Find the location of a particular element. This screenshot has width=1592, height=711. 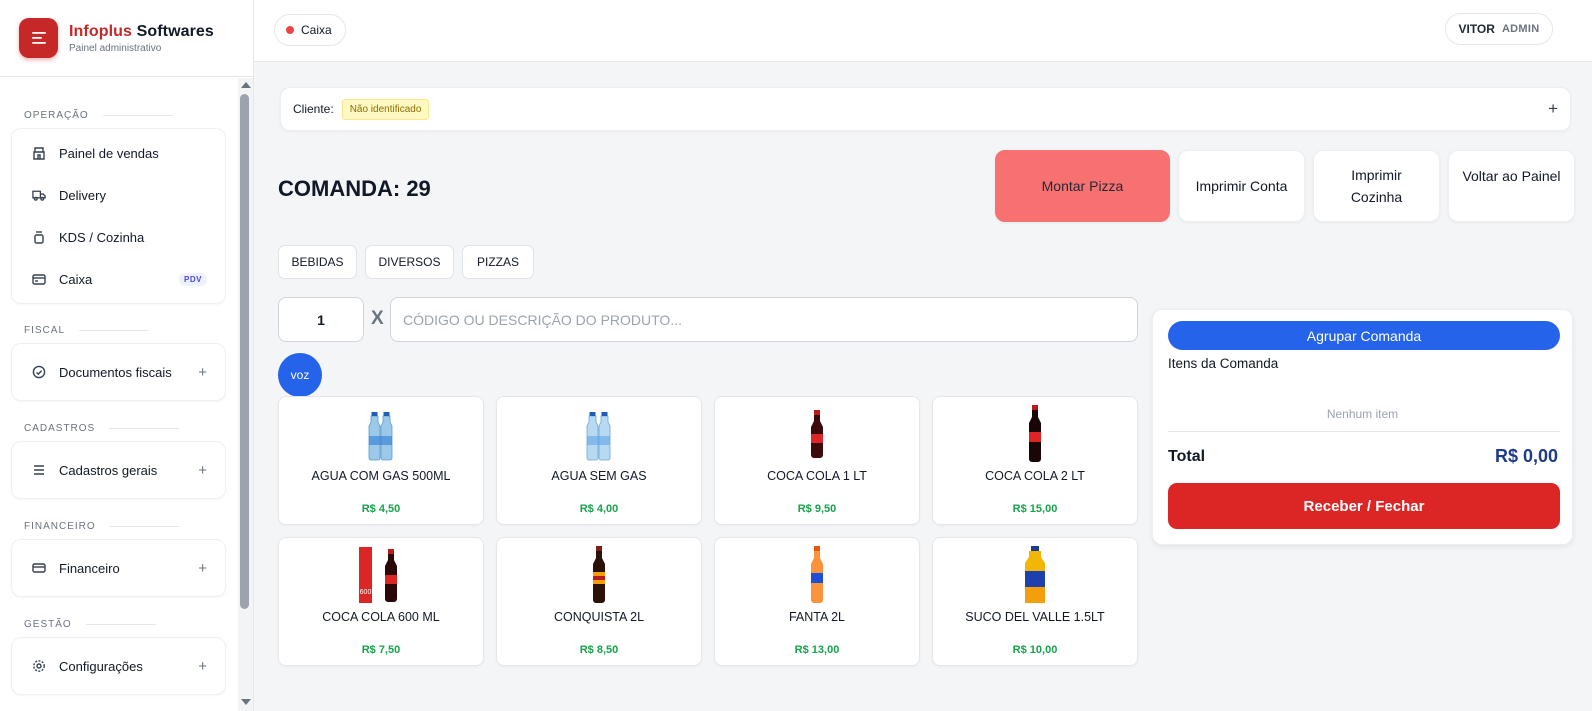

sidebar-item-label: Caixa is located at coordinates (76, 279).